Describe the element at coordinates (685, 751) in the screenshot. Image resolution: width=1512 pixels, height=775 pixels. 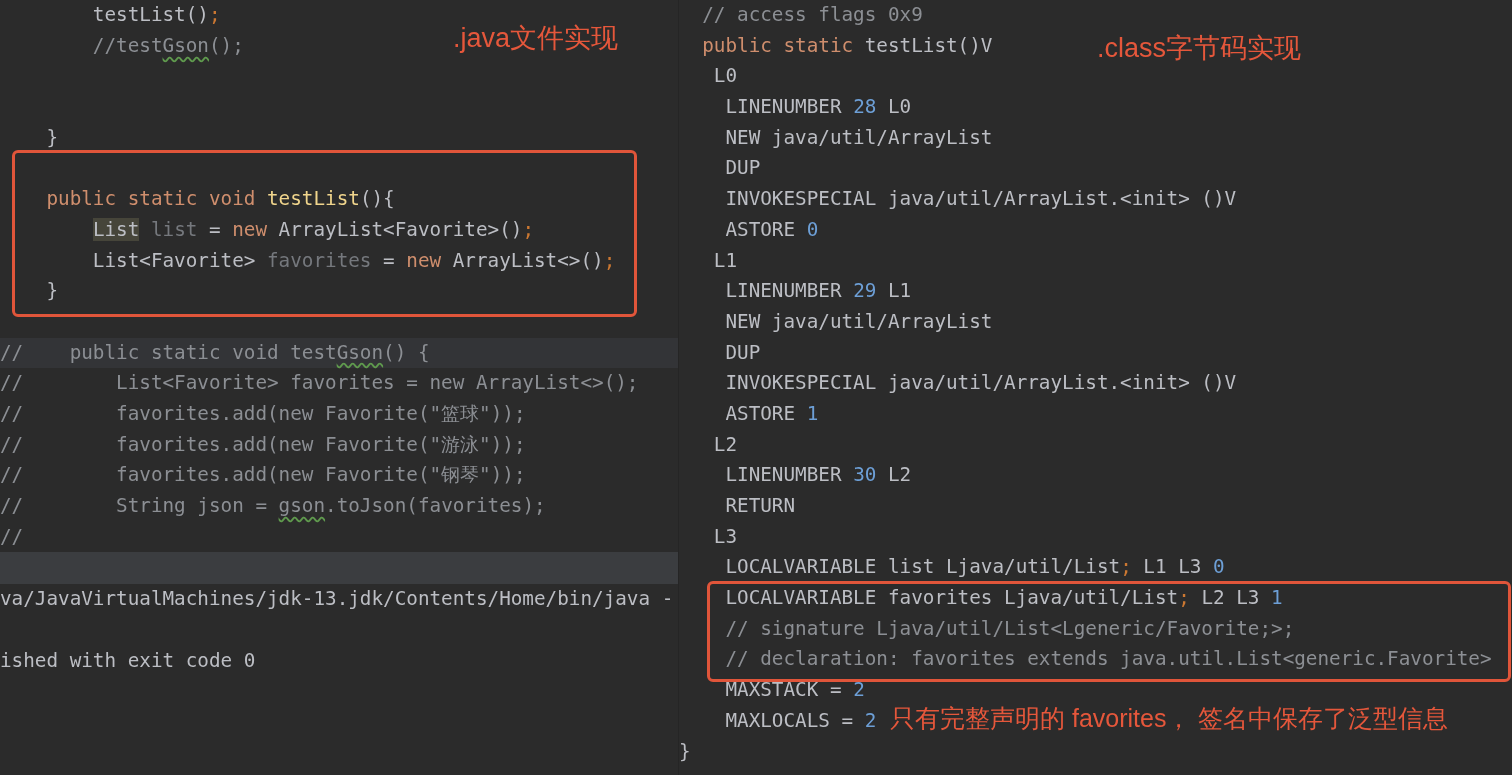
I see `bytecode-line: }` at that location.